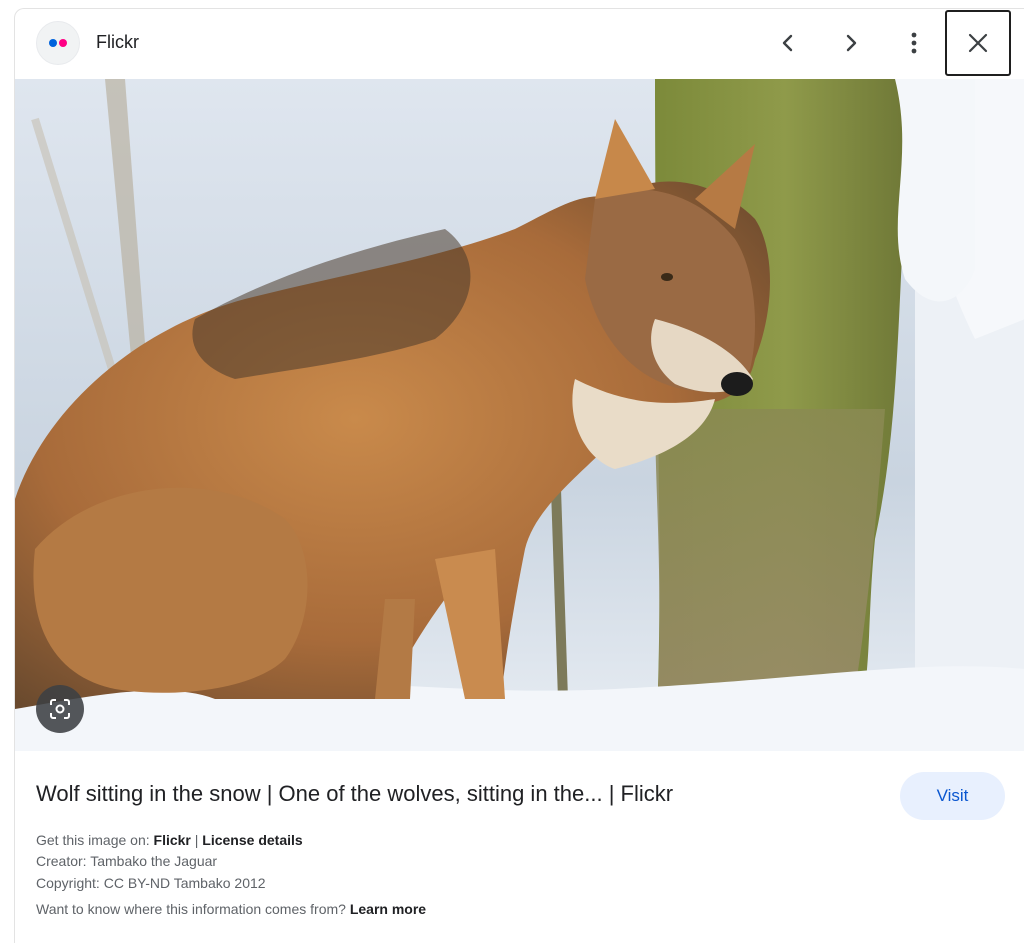  I want to click on more-options-button, so click(914, 43).